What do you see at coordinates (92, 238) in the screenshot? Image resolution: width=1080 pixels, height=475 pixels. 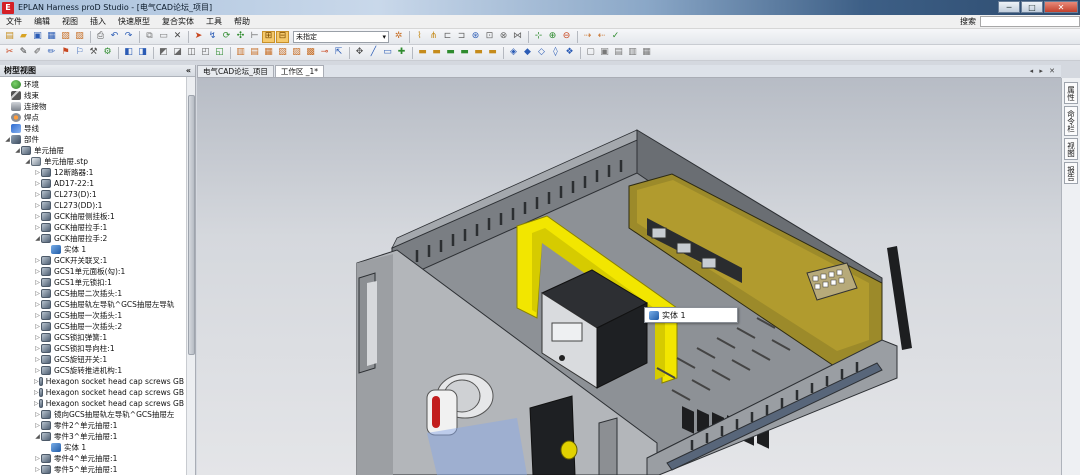 I see `tree-item: ◢ GCK抽屉拉手:2` at bounding box center [92, 238].